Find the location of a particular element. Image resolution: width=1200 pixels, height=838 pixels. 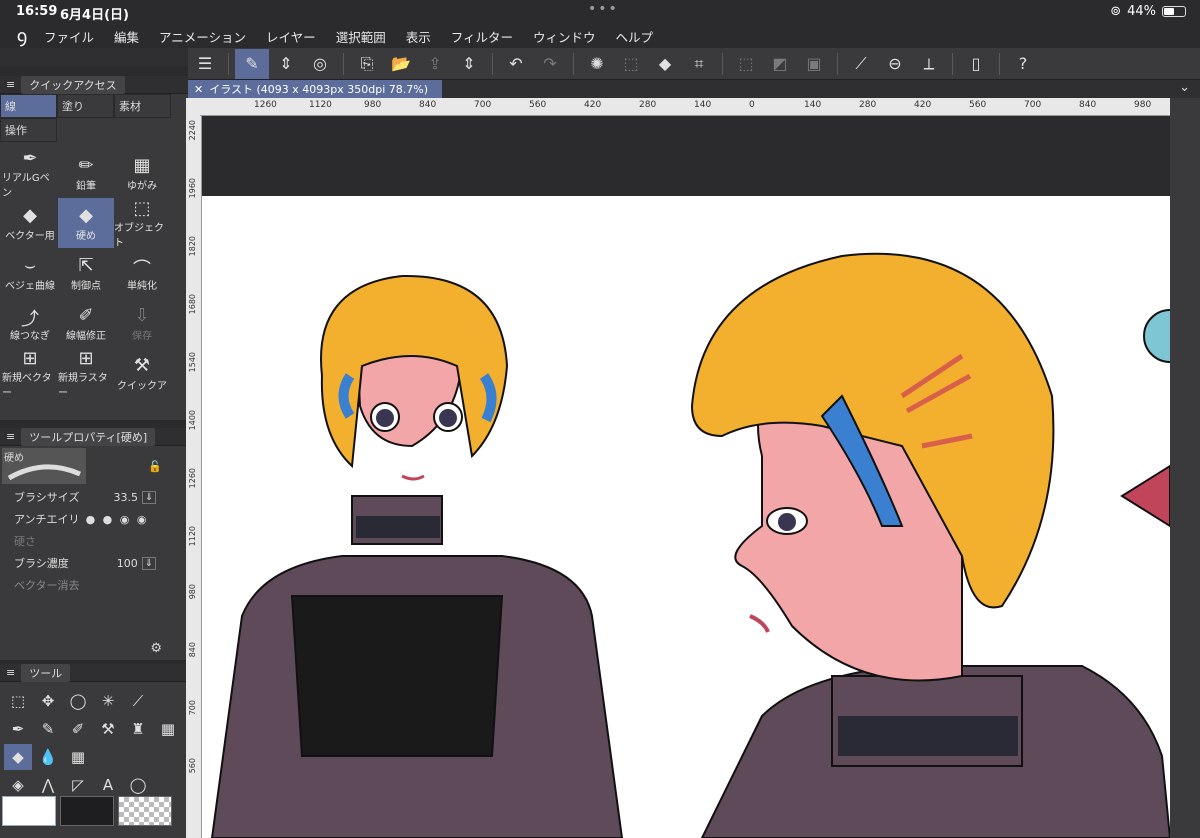

ruler-icon: ⟋ is located at coordinates (861, 64).